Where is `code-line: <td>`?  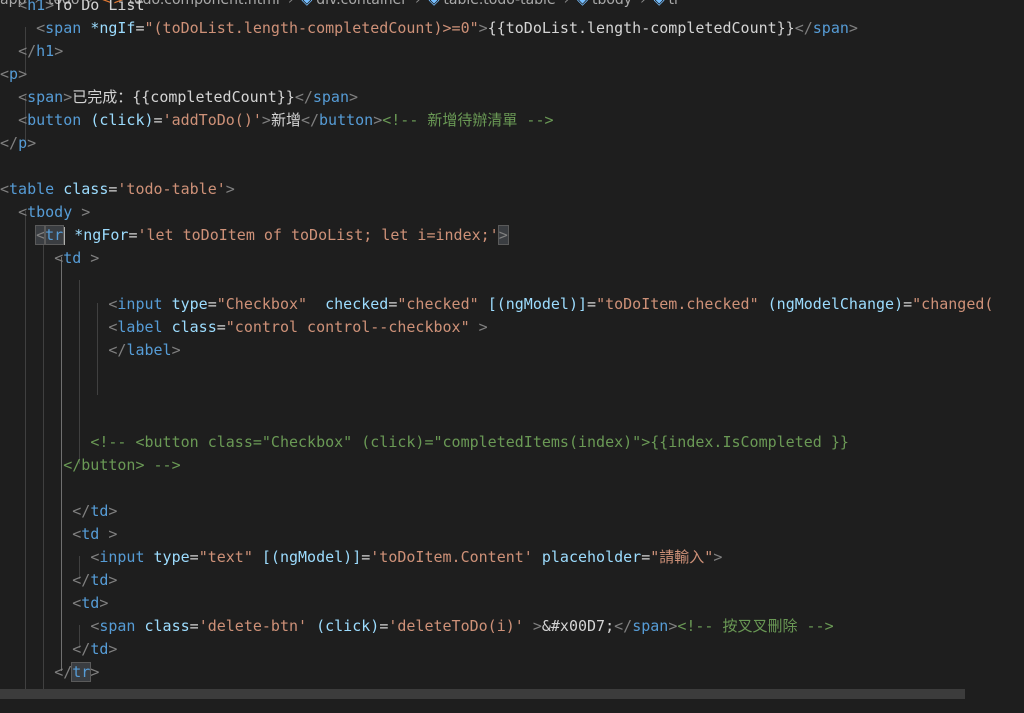
code-line: <td> is located at coordinates (512, 603).